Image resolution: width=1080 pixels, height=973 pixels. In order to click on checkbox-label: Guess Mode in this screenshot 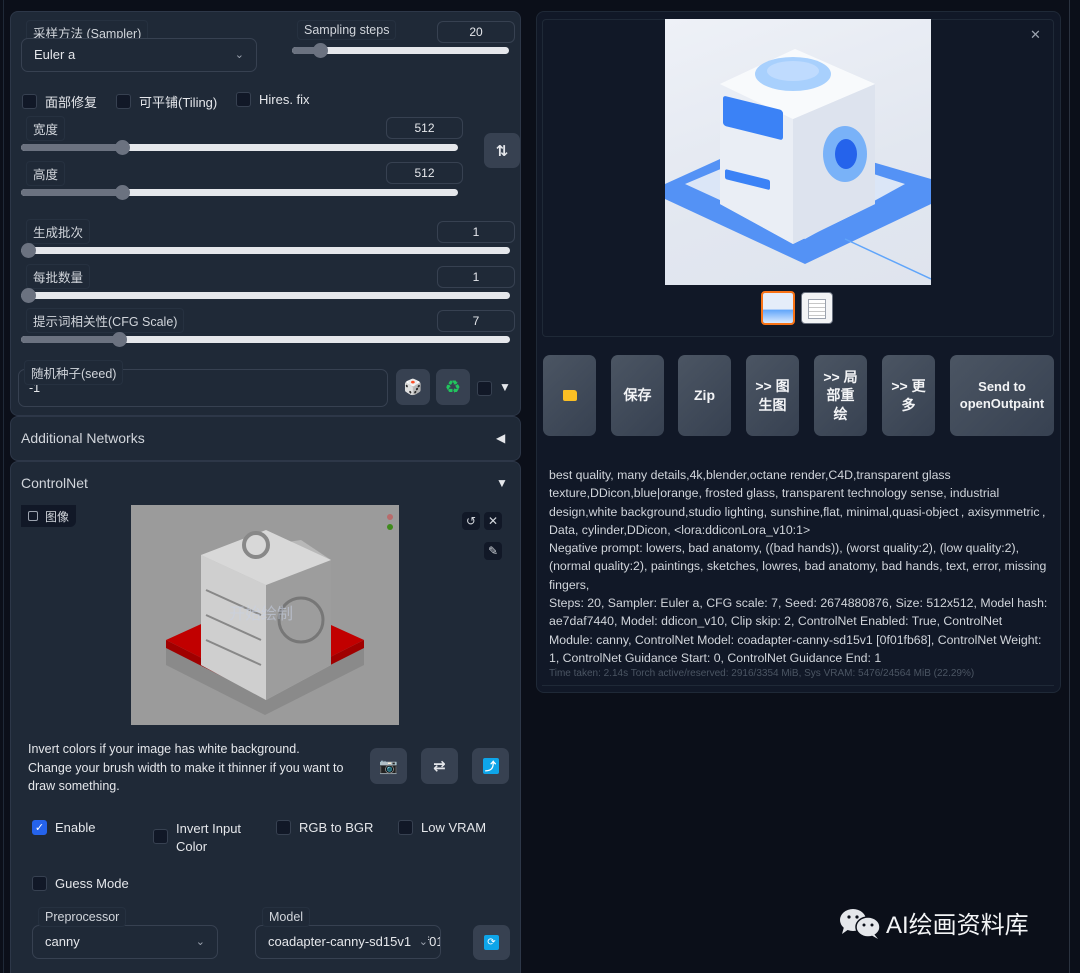, I will do `click(92, 883)`.